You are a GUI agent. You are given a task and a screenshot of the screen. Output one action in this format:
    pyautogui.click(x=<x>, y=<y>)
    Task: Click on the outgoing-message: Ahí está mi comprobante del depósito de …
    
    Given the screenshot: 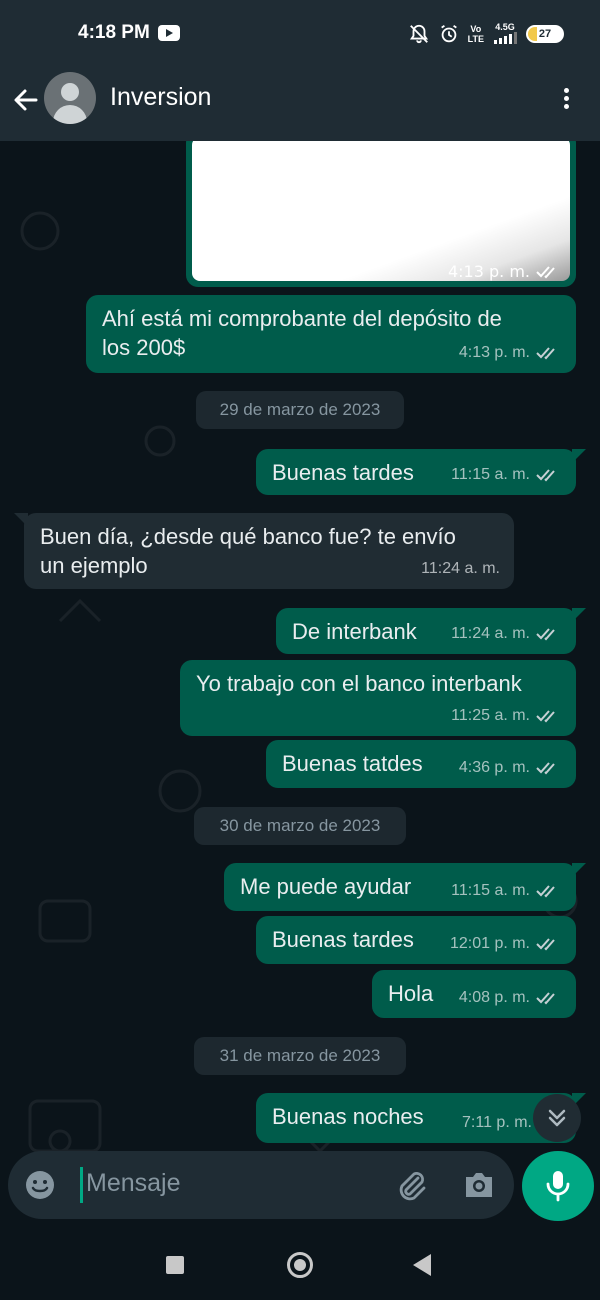 What is the action you would take?
    pyautogui.click(x=331, y=334)
    